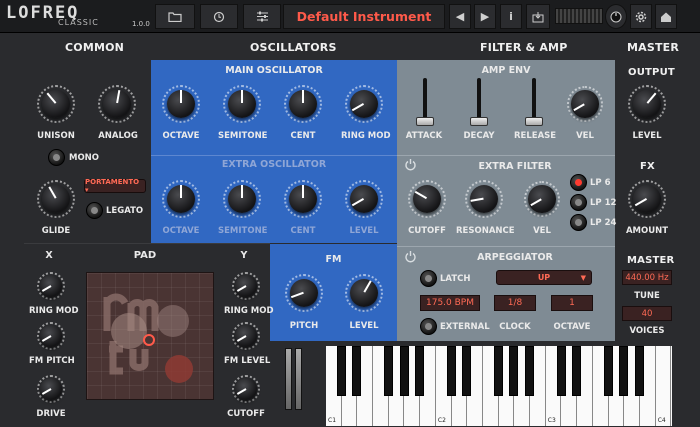 The width and height of the screenshot is (700, 427). Describe the element at coordinates (262, 16) in the screenshot. I see `mixer-button` at that location.